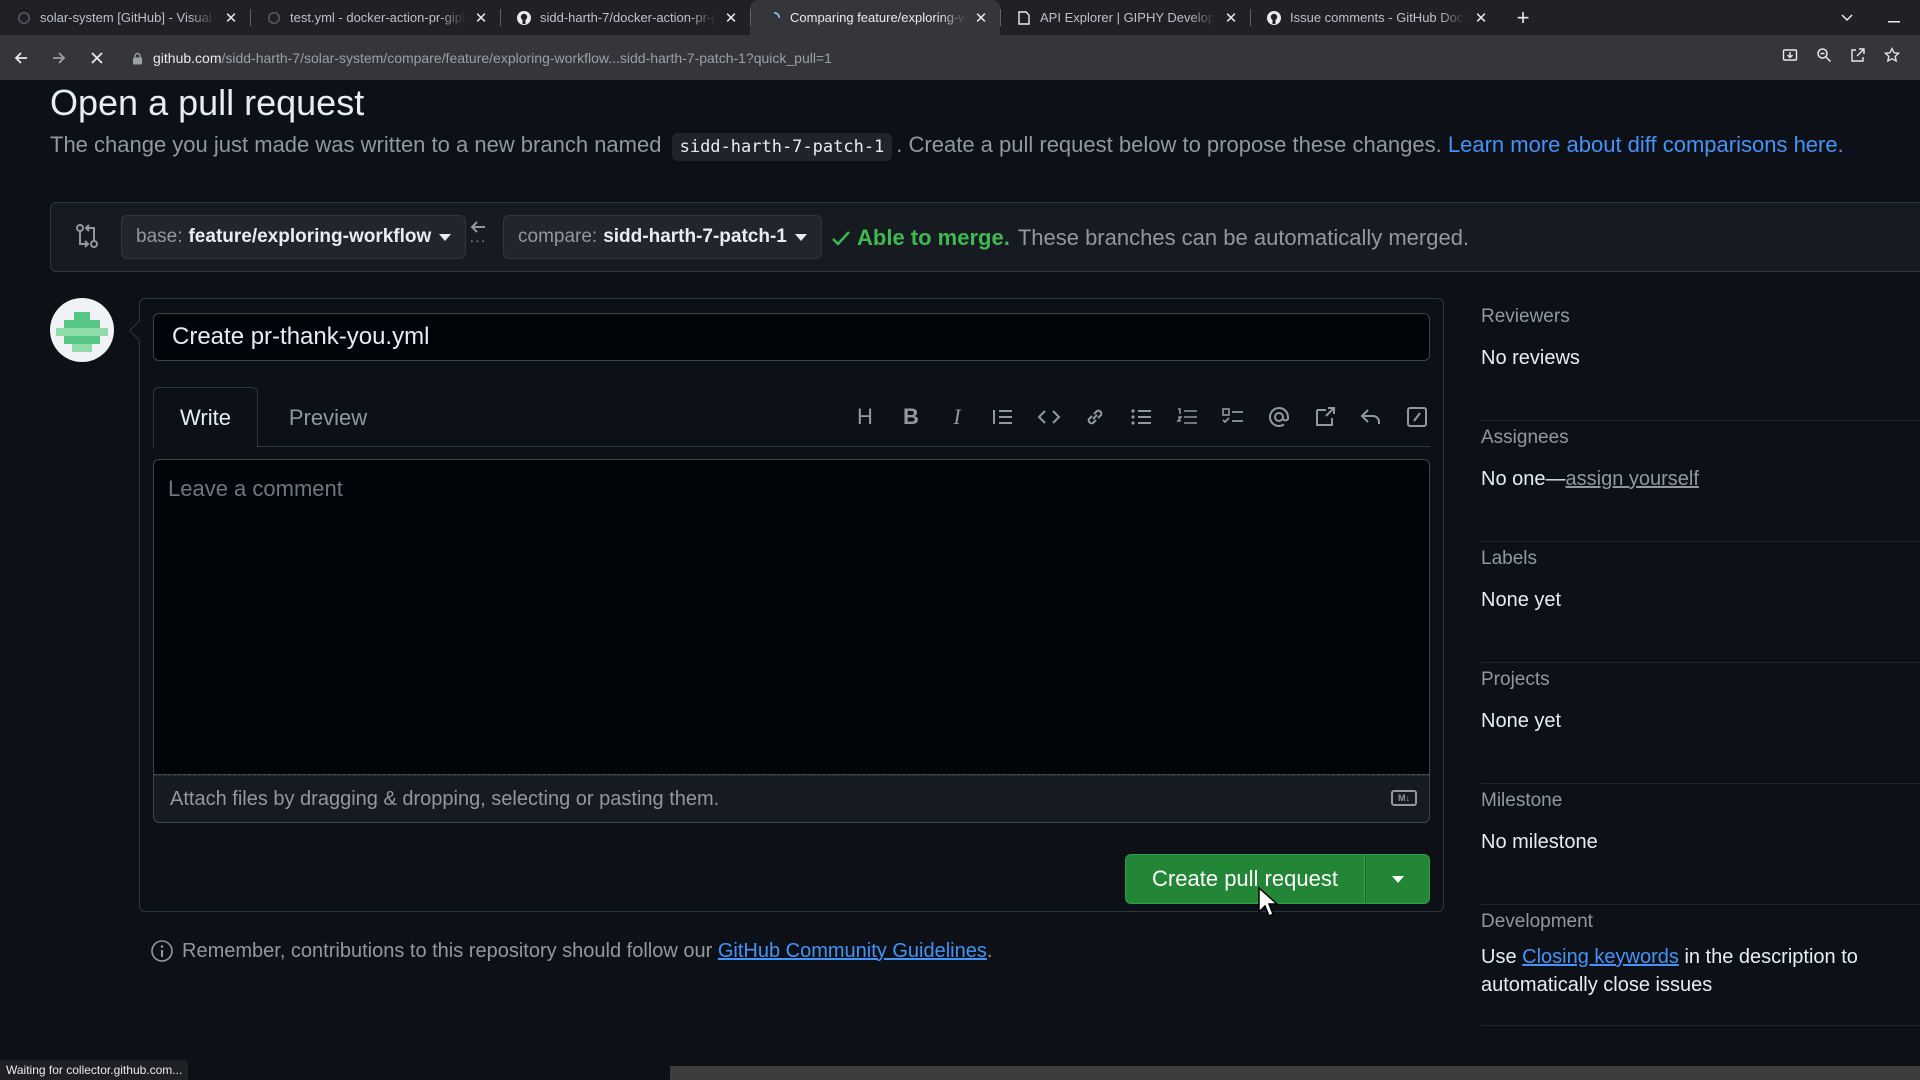  I want to click on create-pull-request-button: Create pull request, so click(1245, 879).